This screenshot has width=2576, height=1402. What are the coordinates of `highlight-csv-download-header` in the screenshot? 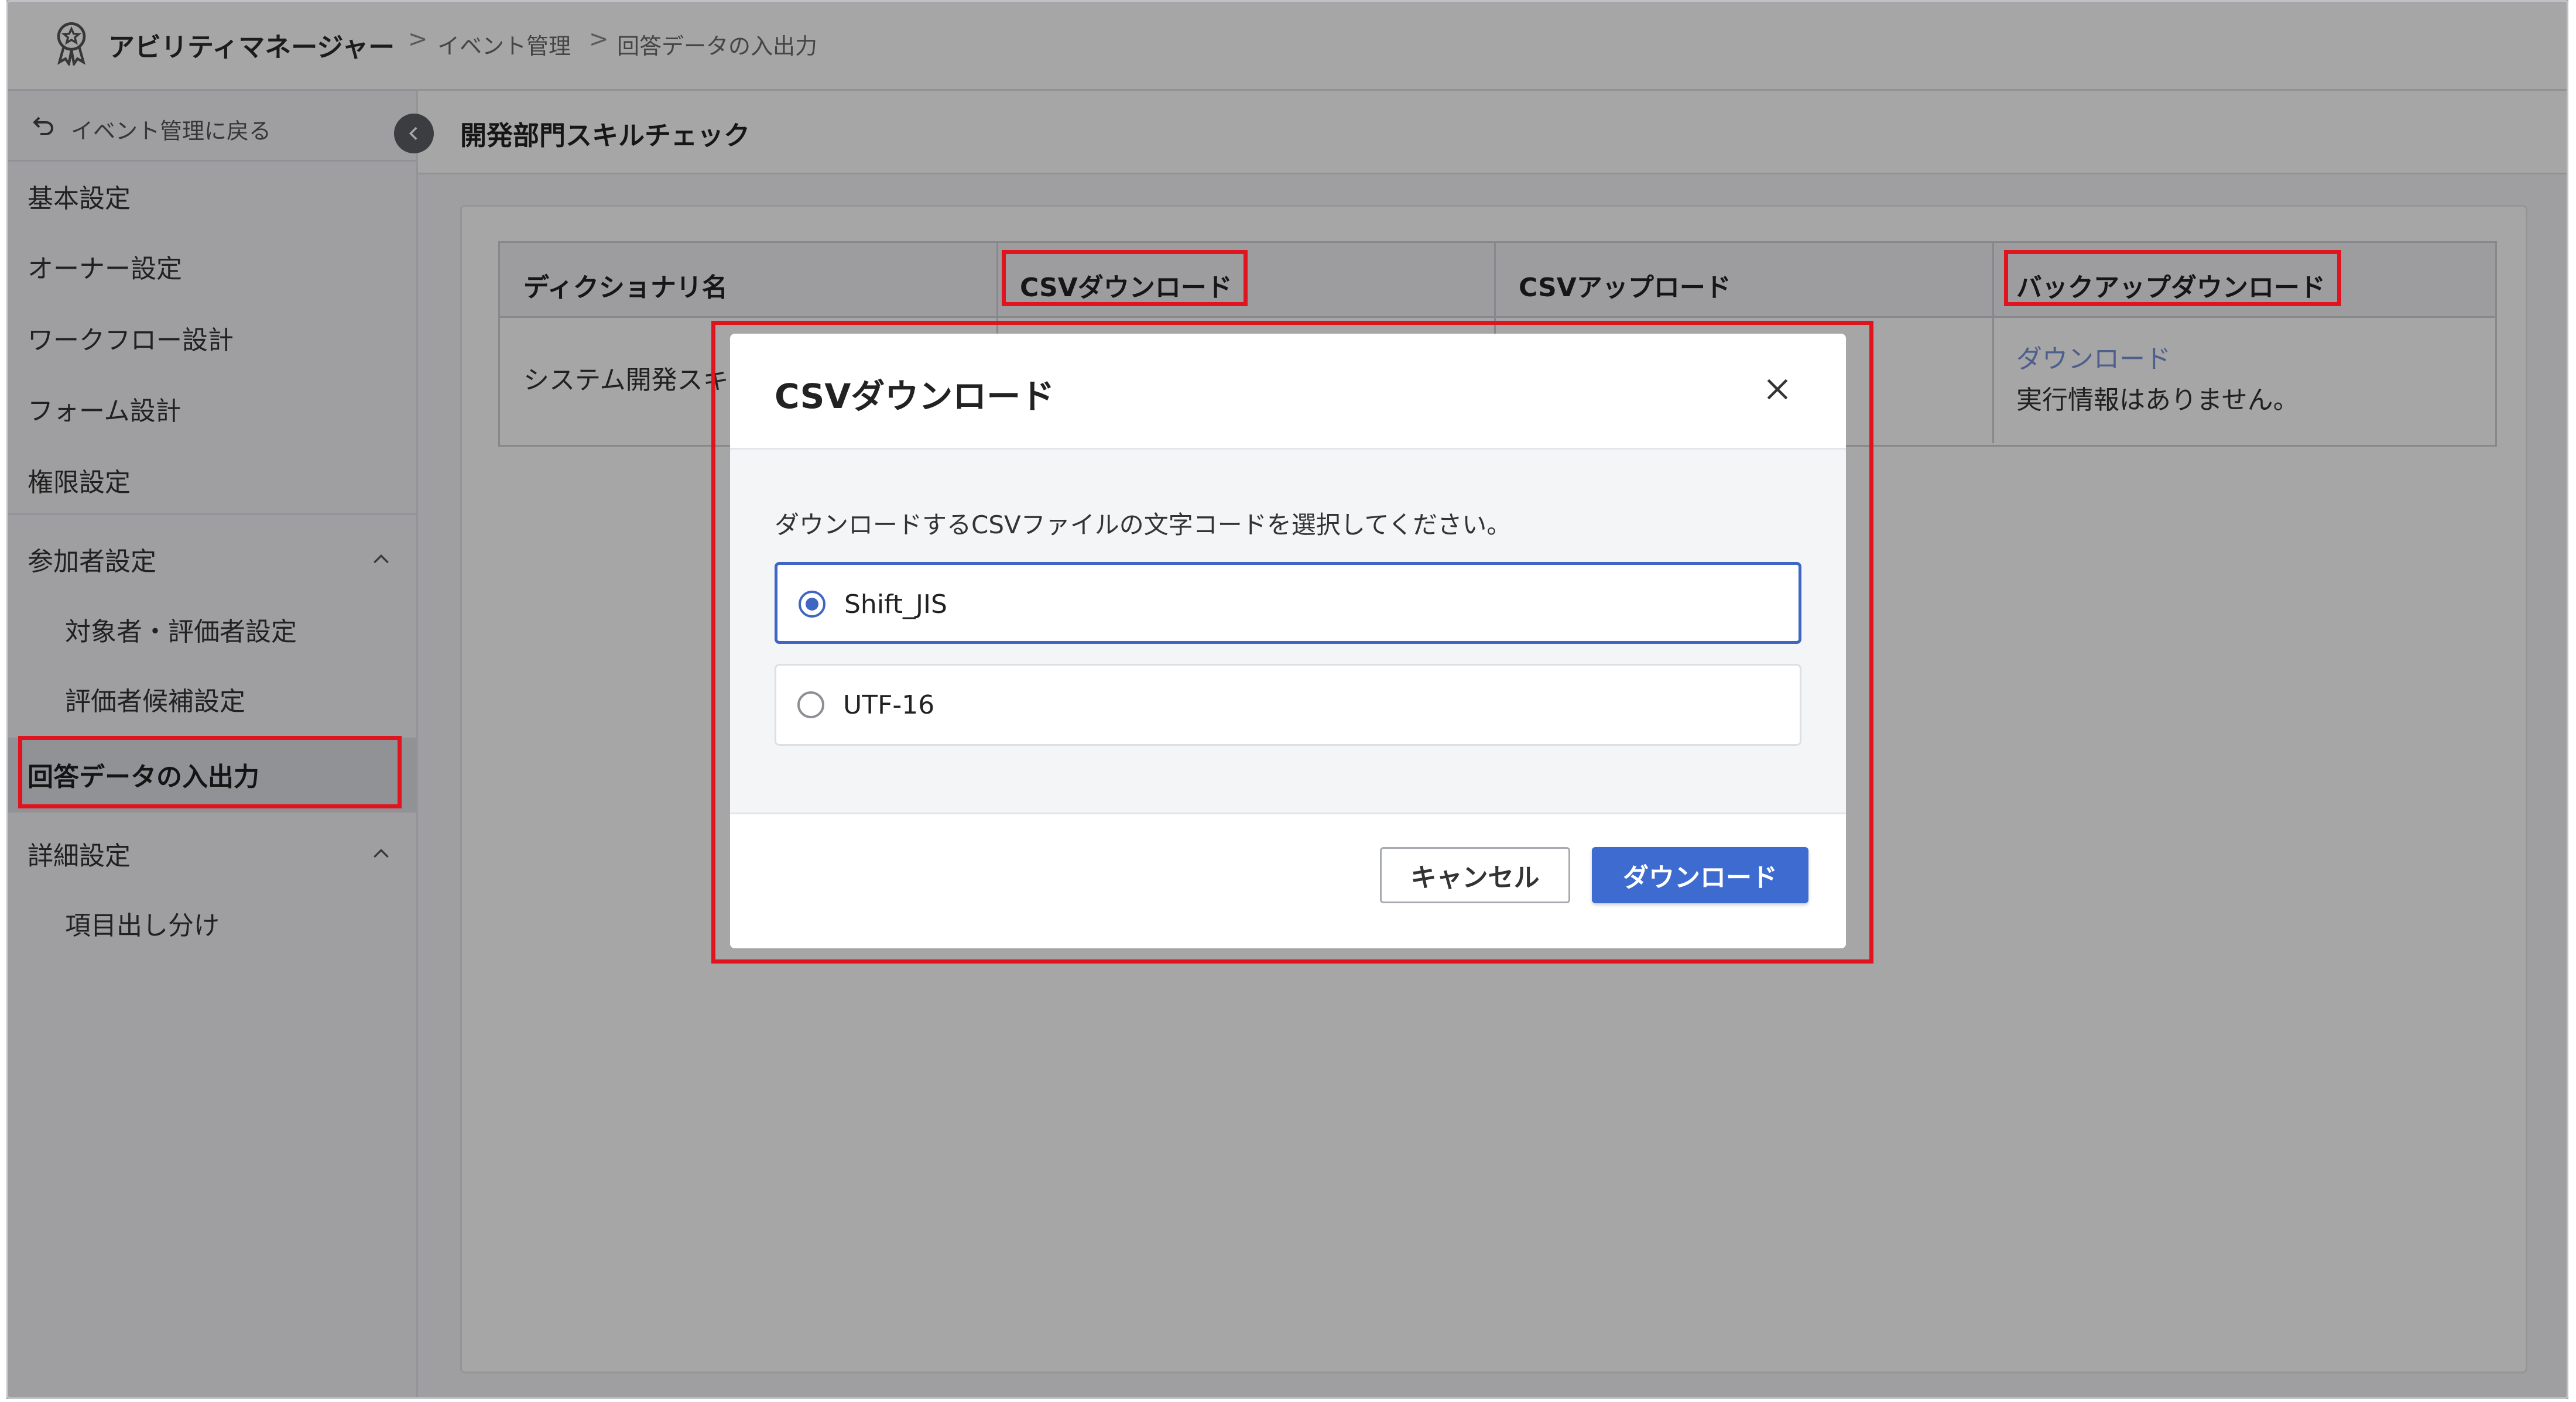 It's located at (1125, 278).